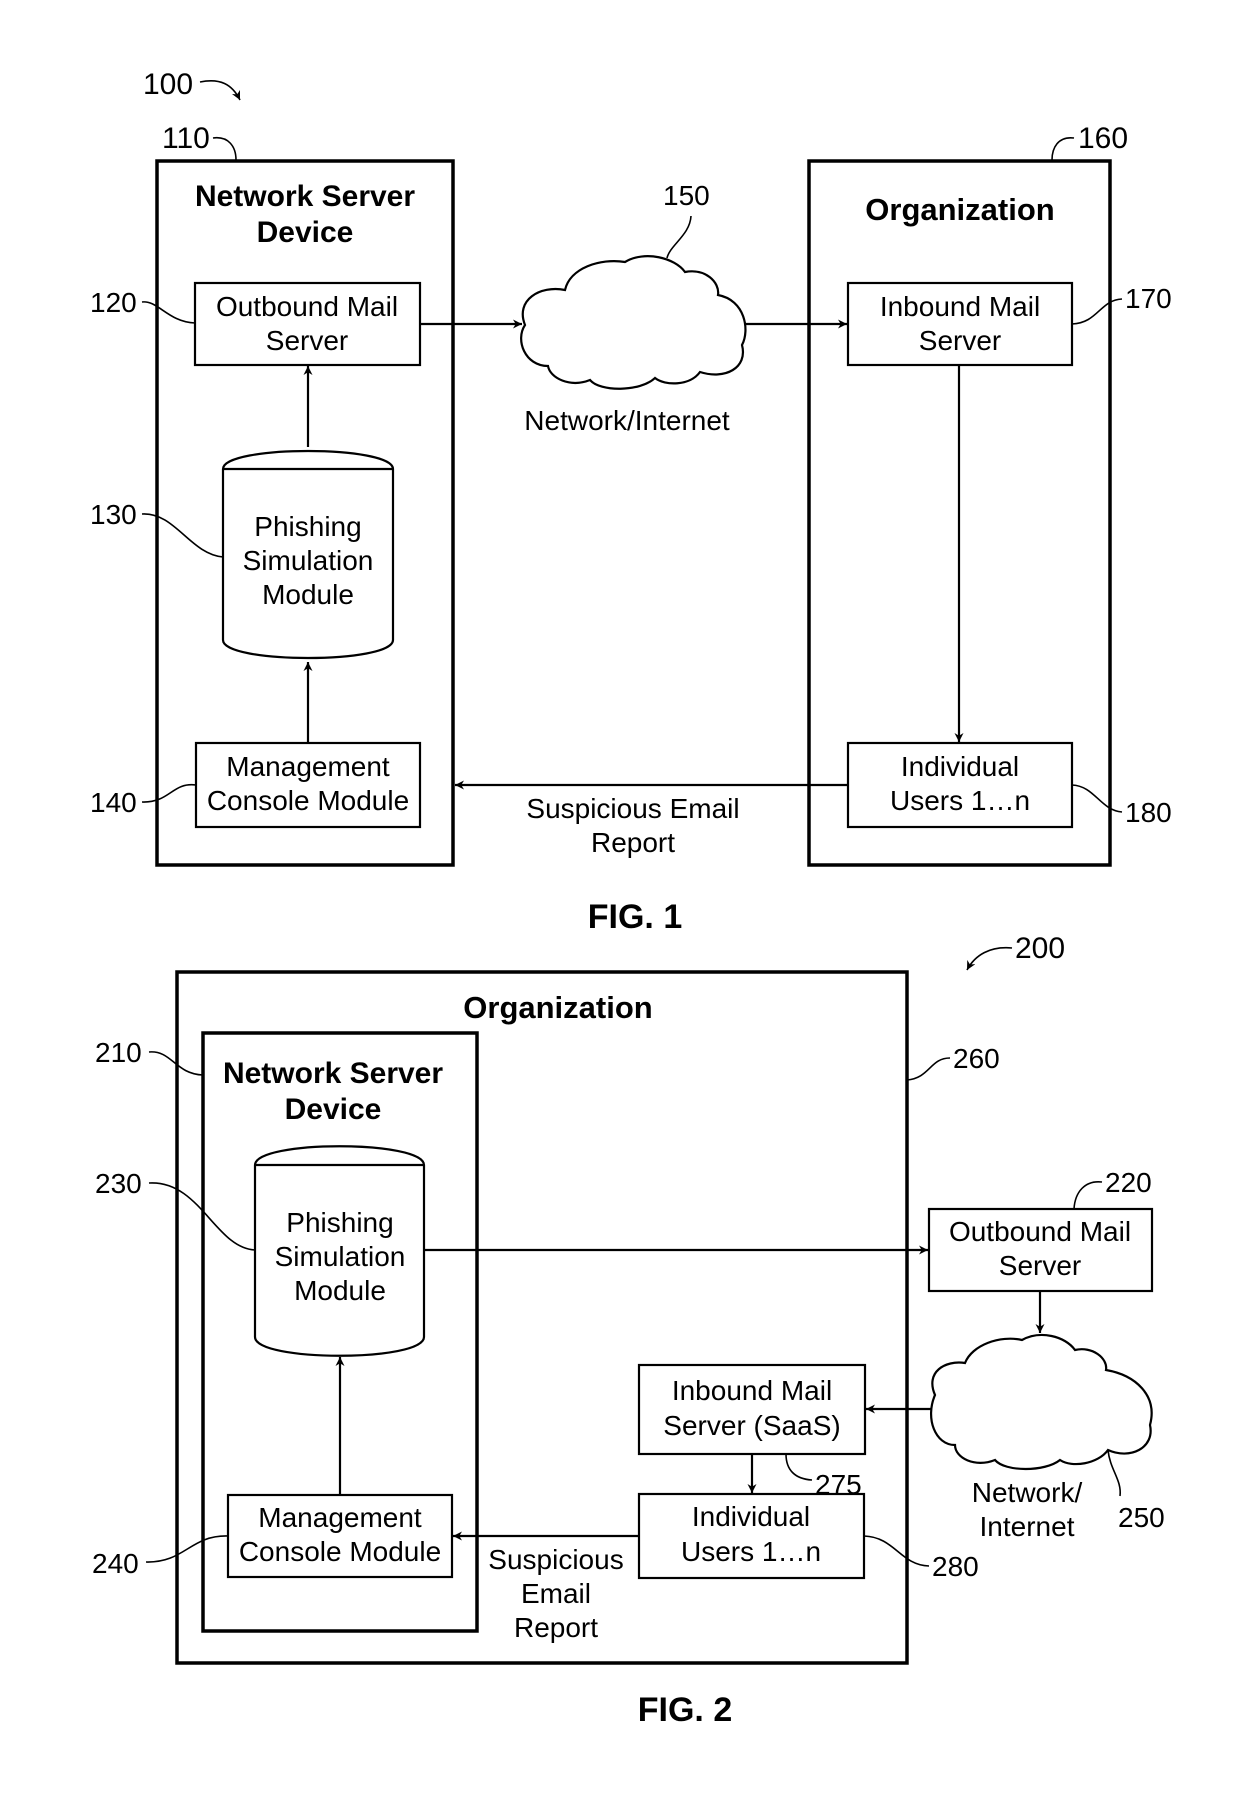 This screenshot has width=1240, height=1815. Describe the element at coordinates (556, 1627) in the screenshot. I see `fig2-report-label-3: Report` at that location.